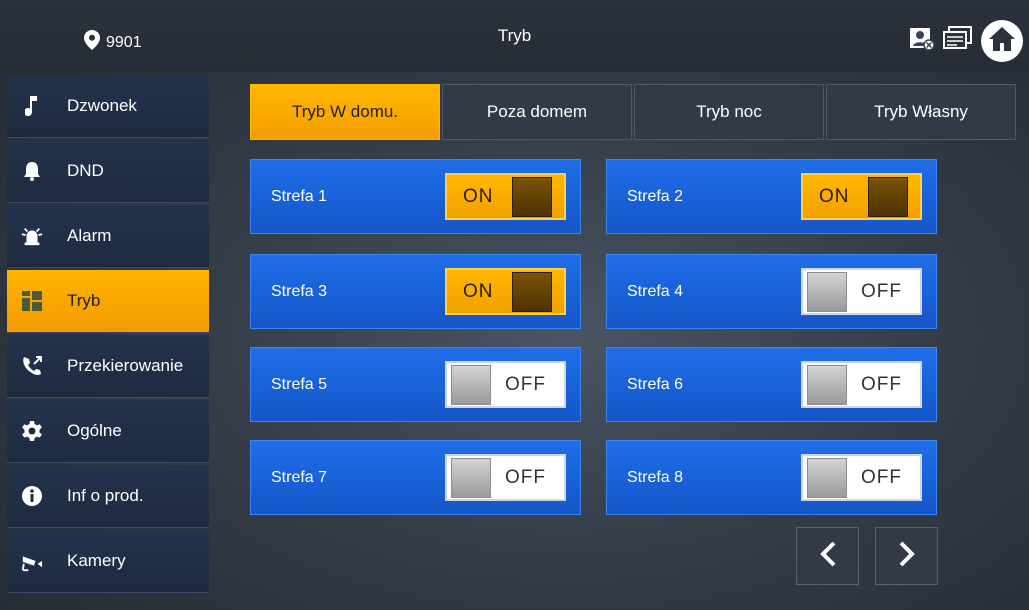  I want to click on bell-icon, so click(32, 171).